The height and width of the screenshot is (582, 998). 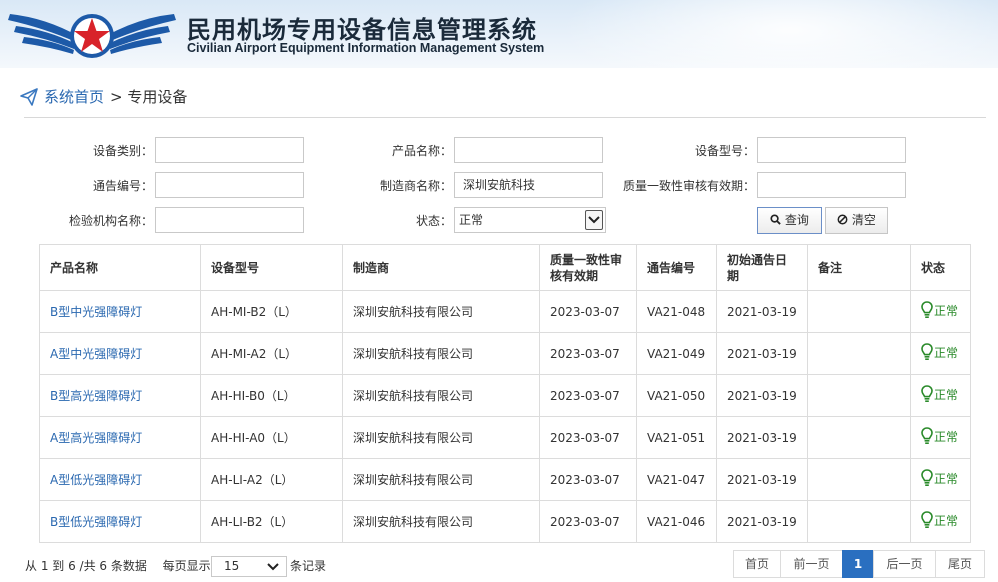 What do you see at coordinates (271, 521) in the screenshot?
I see `model-cell: AH-LI-B2（L）` at bounding box center [271, 521].